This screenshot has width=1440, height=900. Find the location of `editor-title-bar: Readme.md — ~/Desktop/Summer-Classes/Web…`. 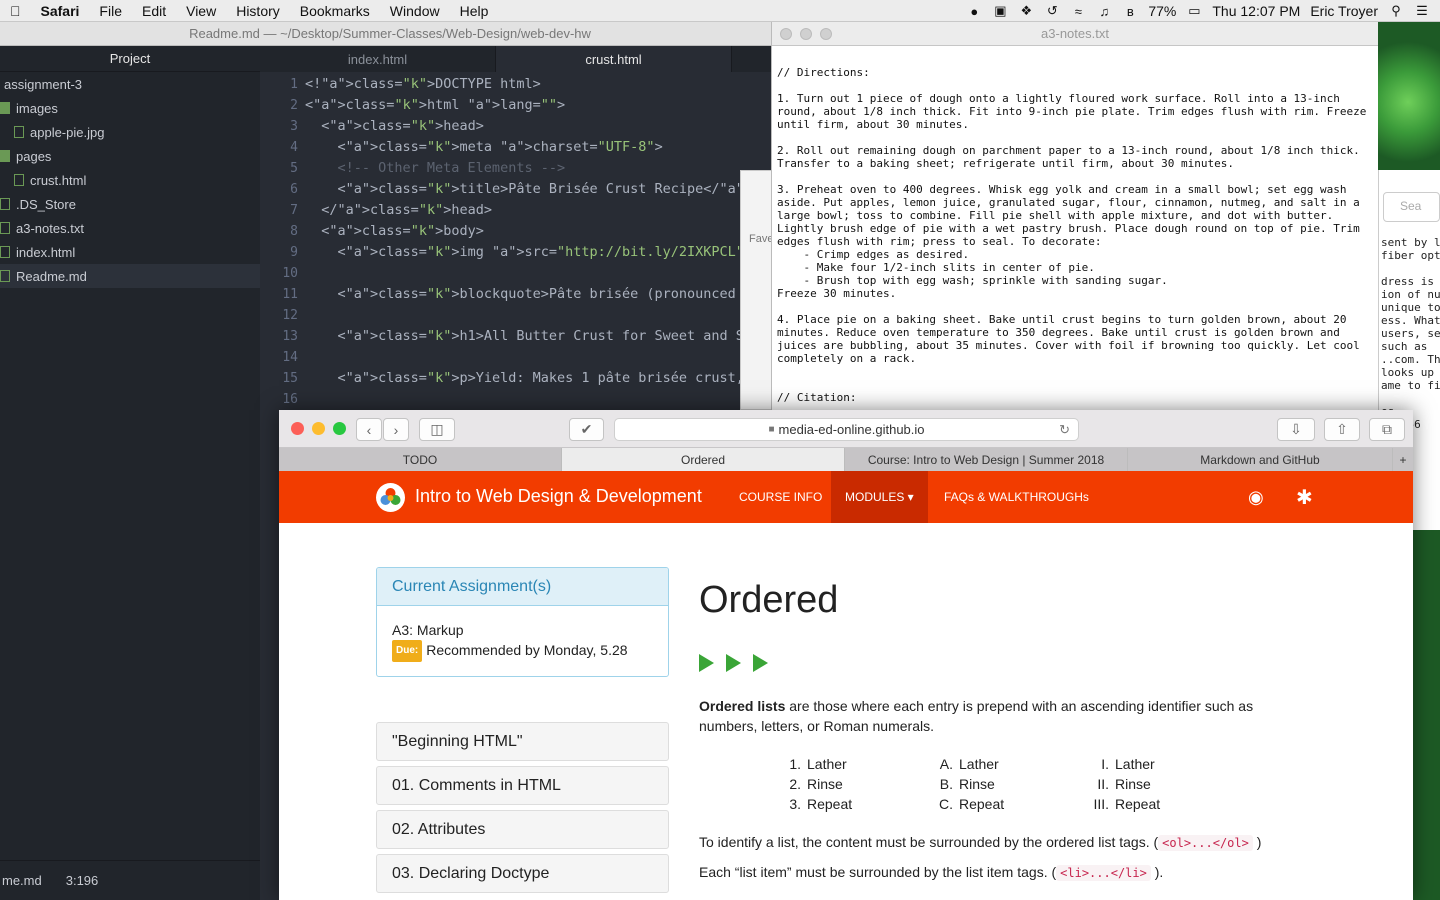

editor-title-bar: Readme.md — ~/Desktop/Summer-Classes/Web… is located at coordinates (390, 34).